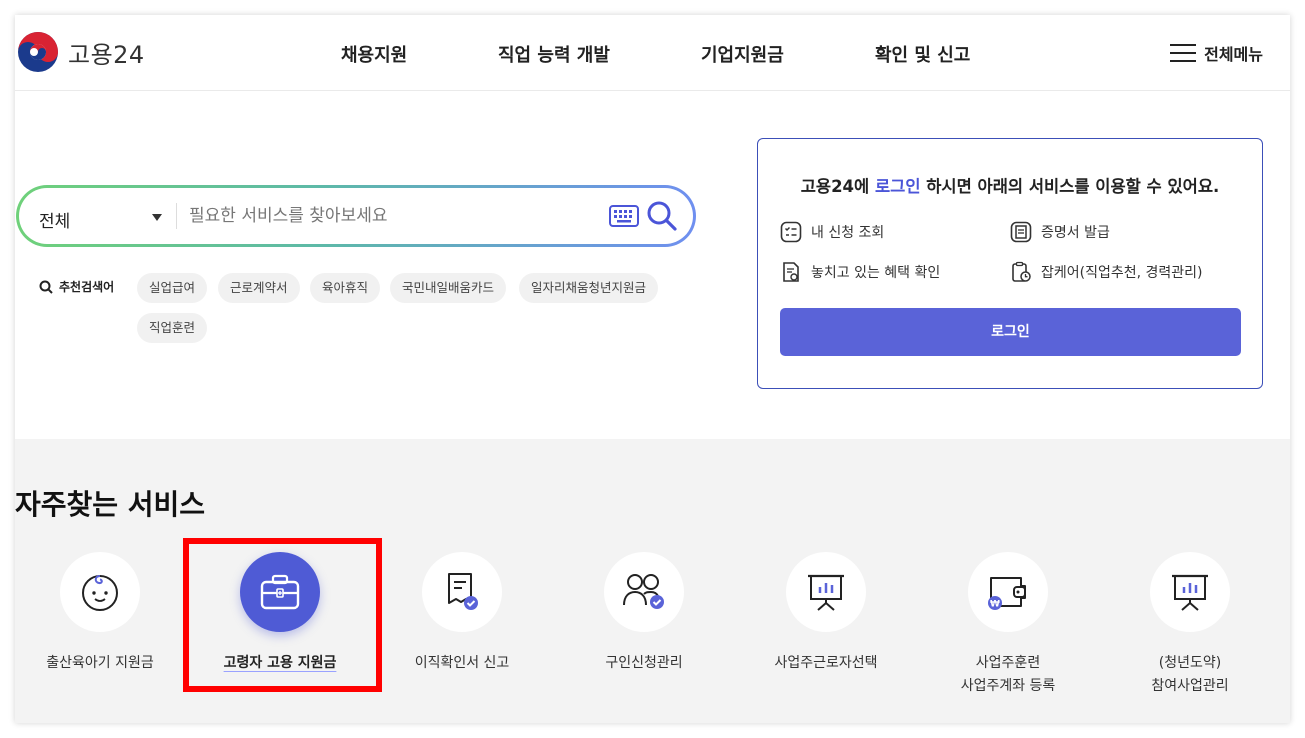  What do you see at coordinates (1183, 53) in the screenshot?
I see `hamburger-icon` at bounding box center [1183, 53].